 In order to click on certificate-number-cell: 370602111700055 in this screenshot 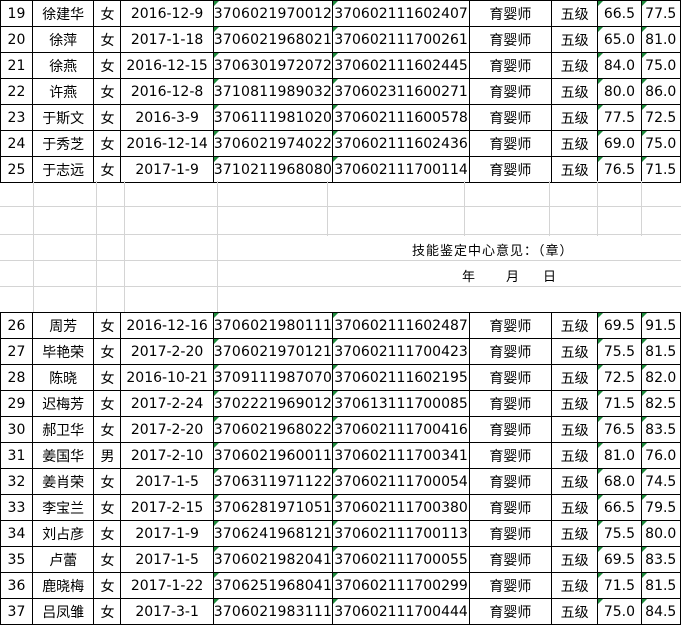, I will do `click(401, 559)`.